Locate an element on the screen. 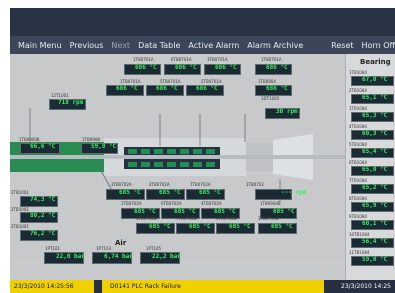 Image resolution: width=395 pixels, height=293 pixels. rpm-right-value: 30 rpm is located at coordinates (287, 111).